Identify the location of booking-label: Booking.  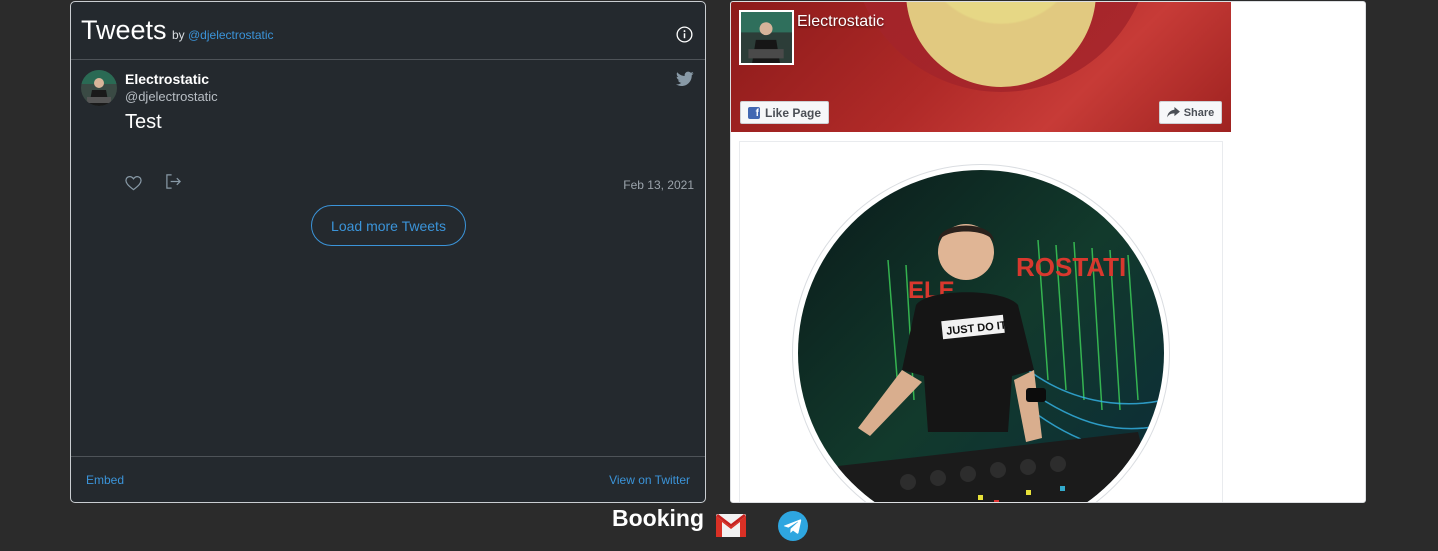
(658, 518).